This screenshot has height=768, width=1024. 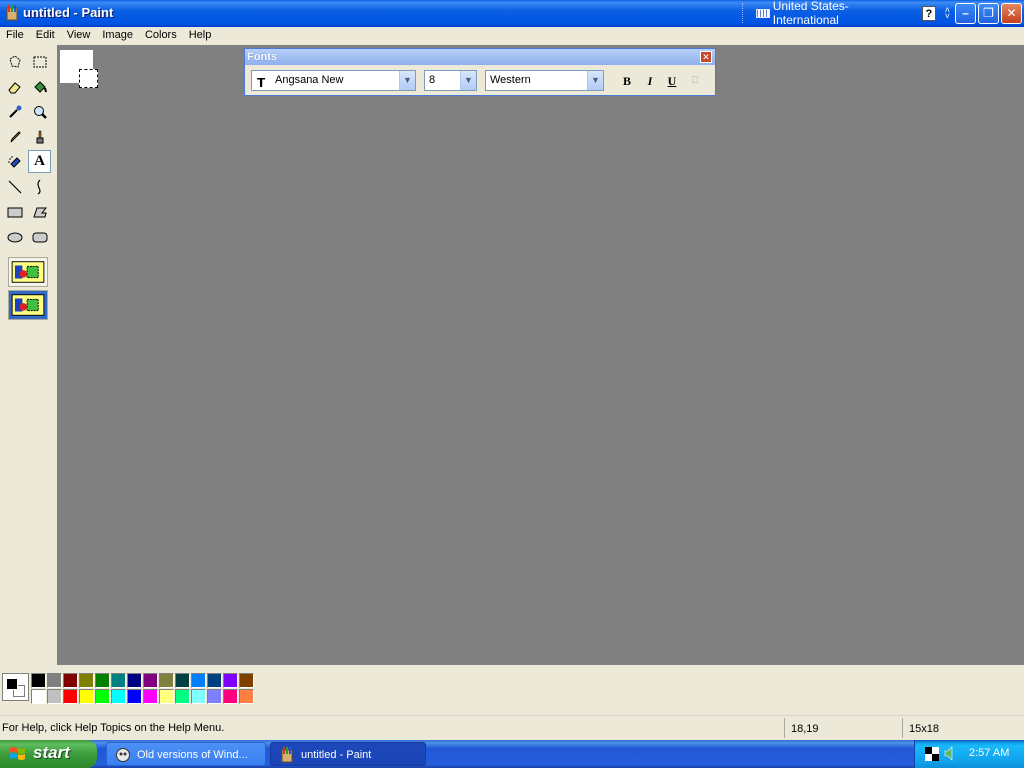 I want to click on transparent-background-icon, so click(x=28, y=305).